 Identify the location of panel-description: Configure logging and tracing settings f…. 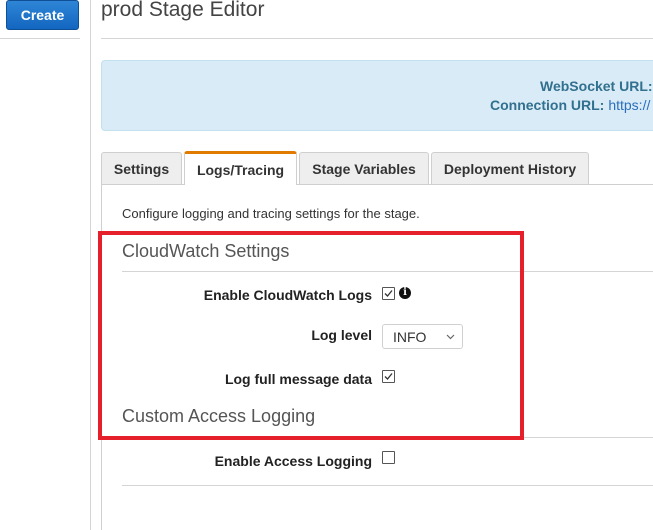
(271, 213).